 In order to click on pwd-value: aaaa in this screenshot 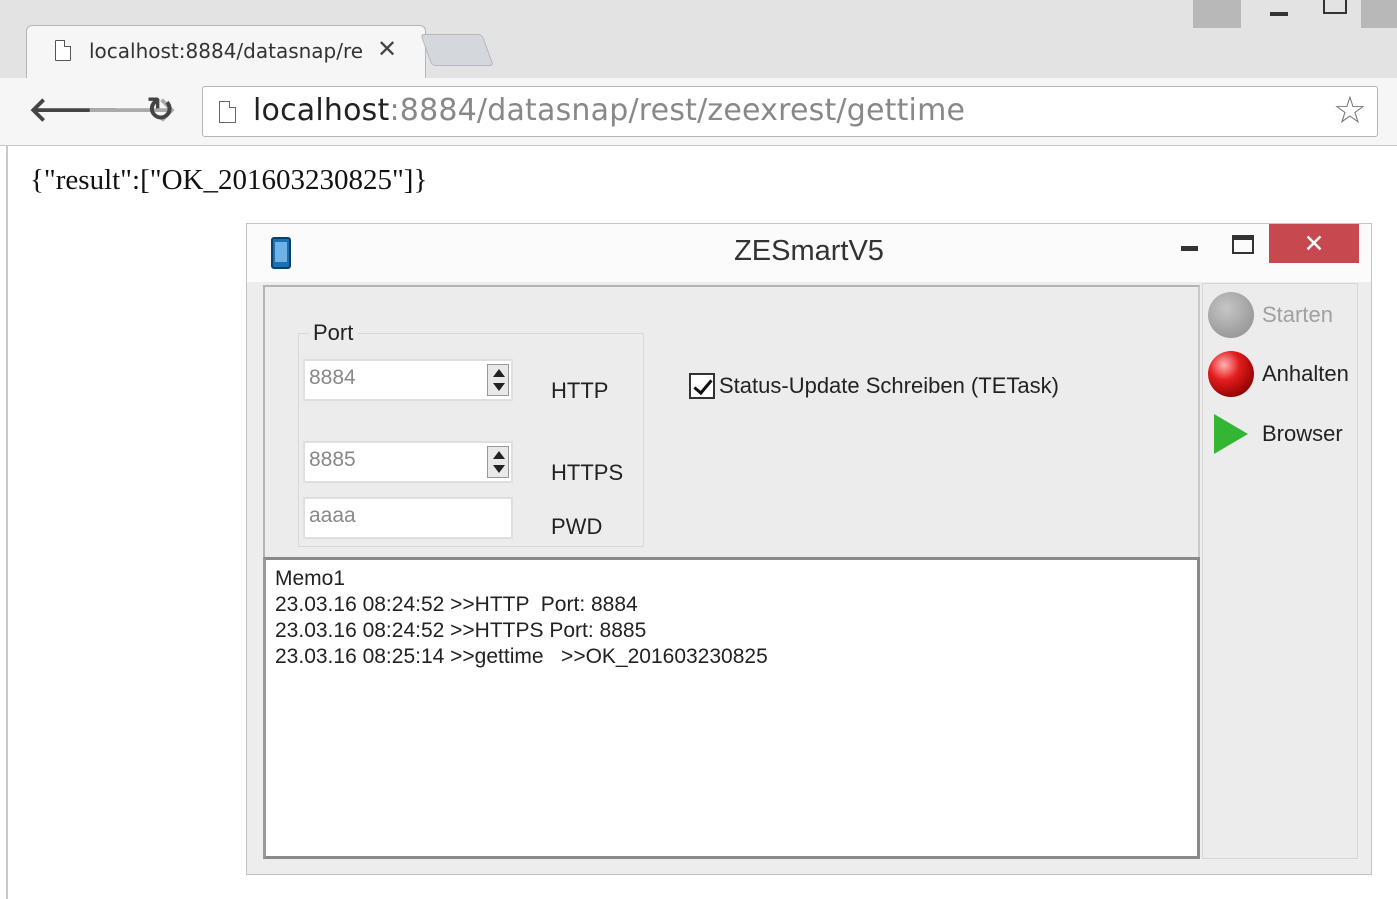, I will do `click(332, 515)`.